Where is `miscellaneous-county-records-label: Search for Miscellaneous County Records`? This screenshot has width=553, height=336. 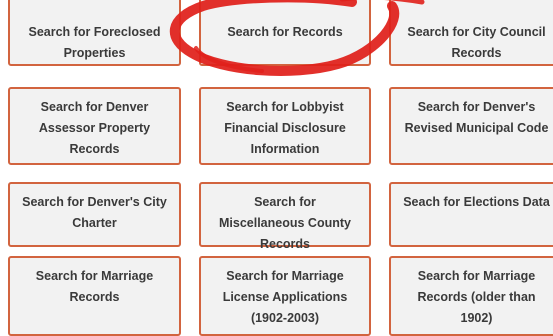
miscellaneous-county-records-label: Search for Miscellaneous County Records is located at coordinates (285, 223).